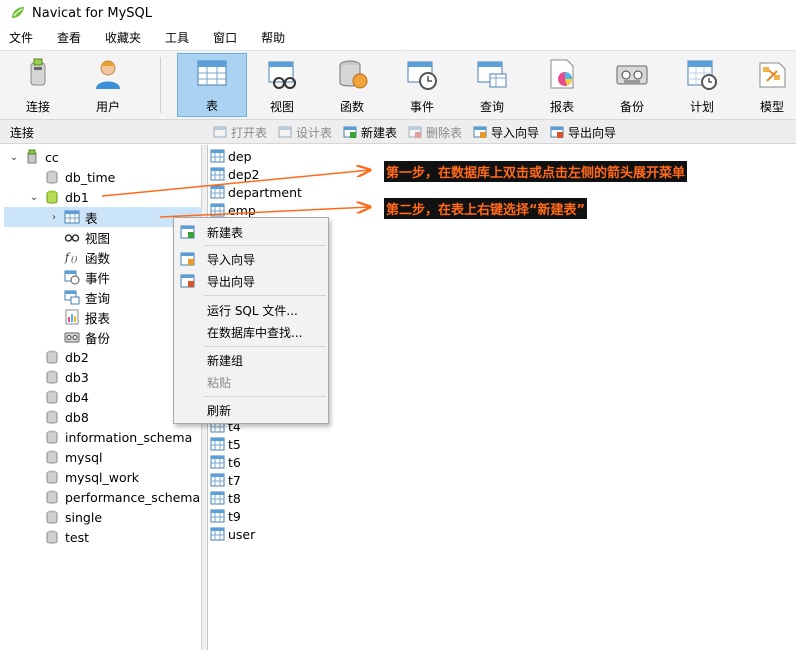 This screenshot has width=796, height=650. Describe the element at coordinates (506, 132) in the screenshot. I see `import-wizard-button: 导入向导` at that location.